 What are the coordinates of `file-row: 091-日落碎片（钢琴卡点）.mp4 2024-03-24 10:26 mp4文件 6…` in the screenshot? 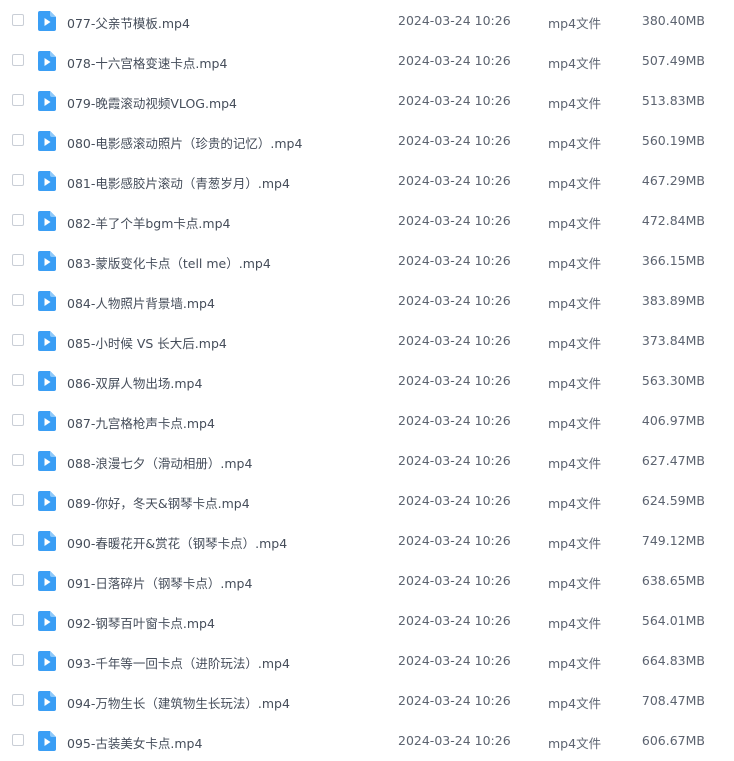 It's located at (367, 581).